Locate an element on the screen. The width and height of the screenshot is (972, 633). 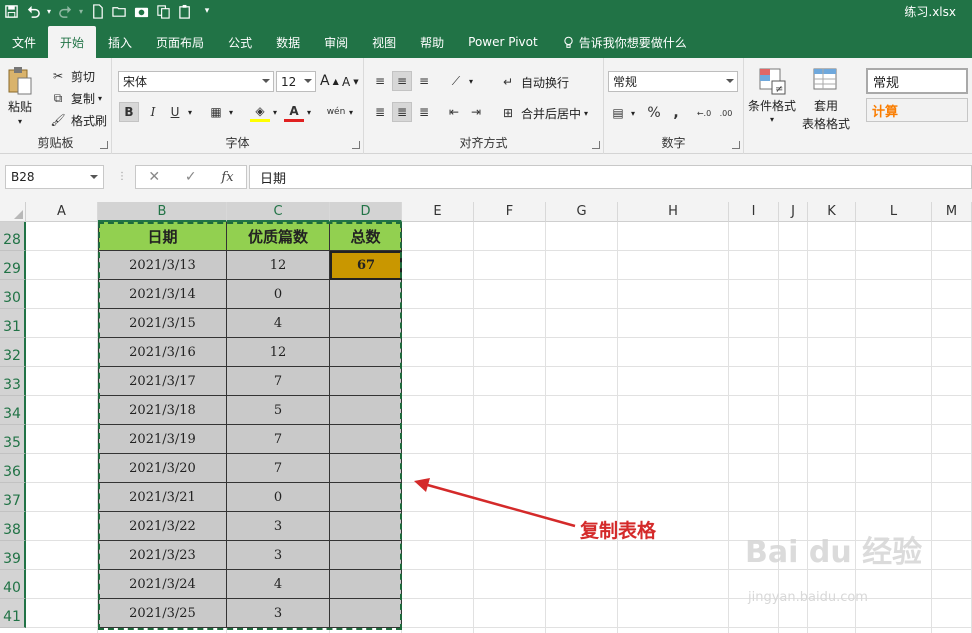
row-header-28: 28 is located at coordinates (13, 236).